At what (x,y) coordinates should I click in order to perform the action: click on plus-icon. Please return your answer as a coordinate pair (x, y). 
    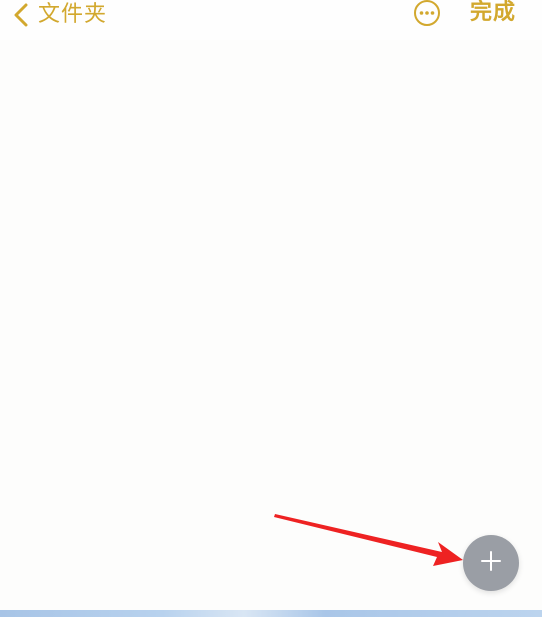
    Looking at the image, I should click on (491, 563).